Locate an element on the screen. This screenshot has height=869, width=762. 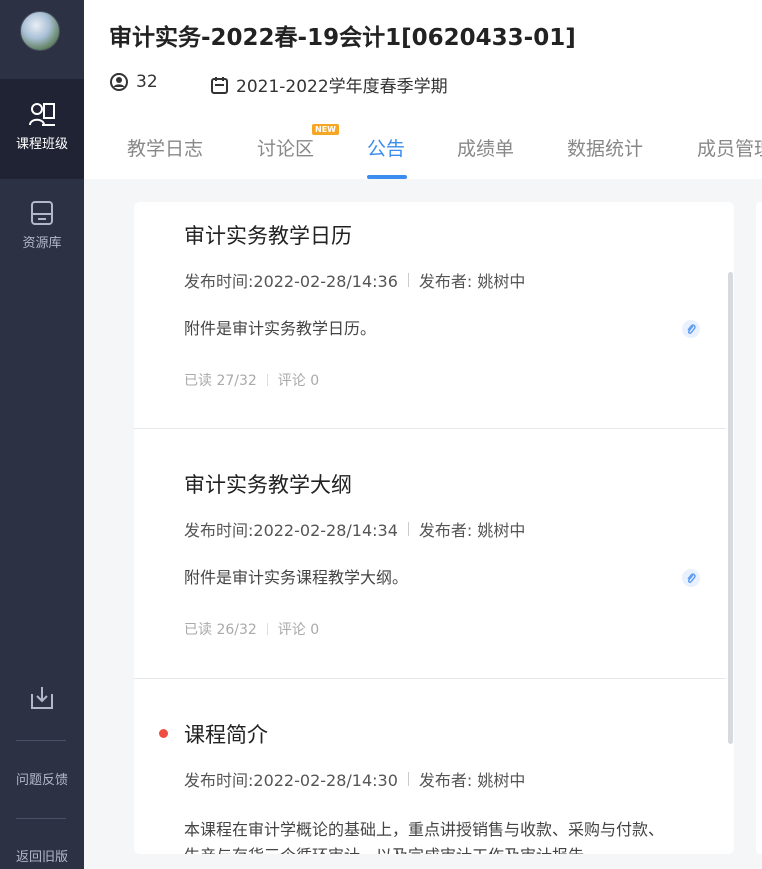
publish-time: 发布时间:2022-02-28/14:30 is located at coordinates (291, 780).